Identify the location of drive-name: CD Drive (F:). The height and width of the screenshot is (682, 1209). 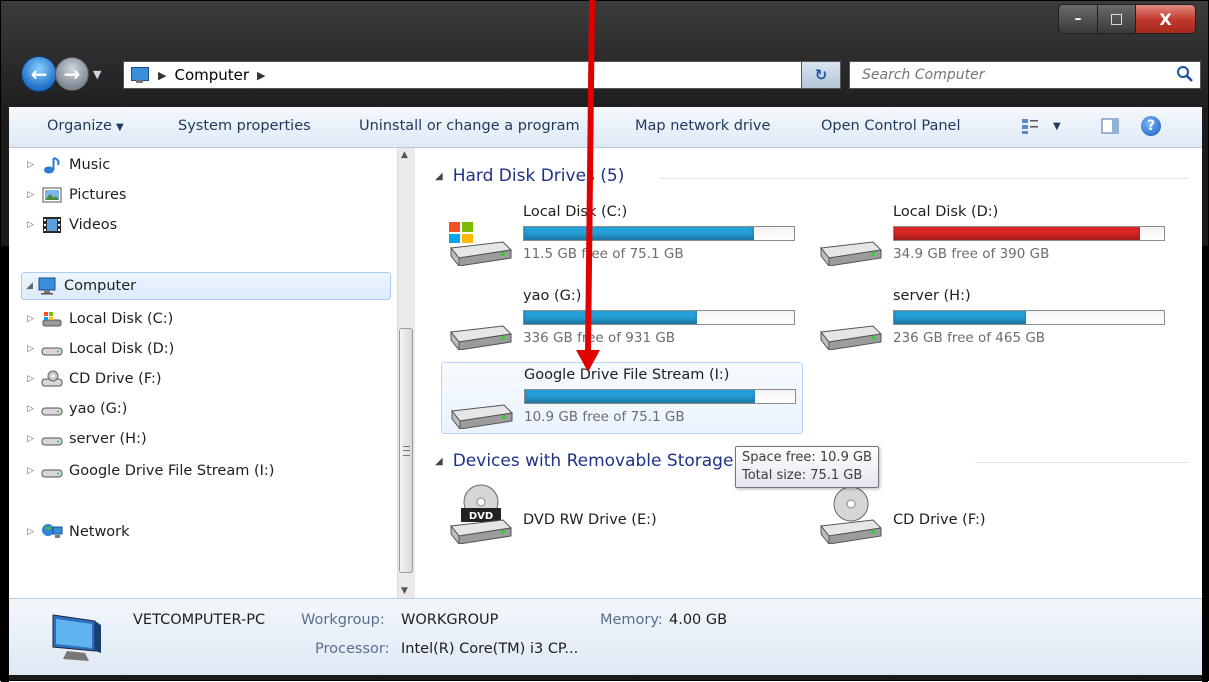
(939, 520).